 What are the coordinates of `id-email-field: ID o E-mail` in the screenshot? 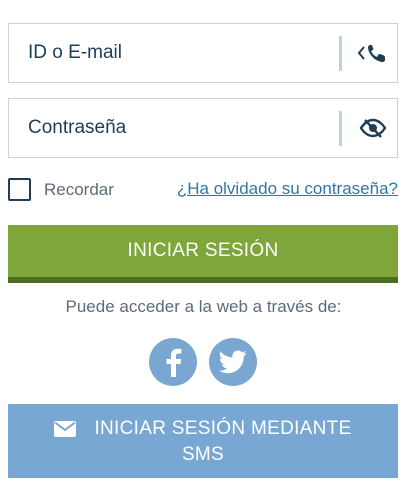 It's located at (203, 53).